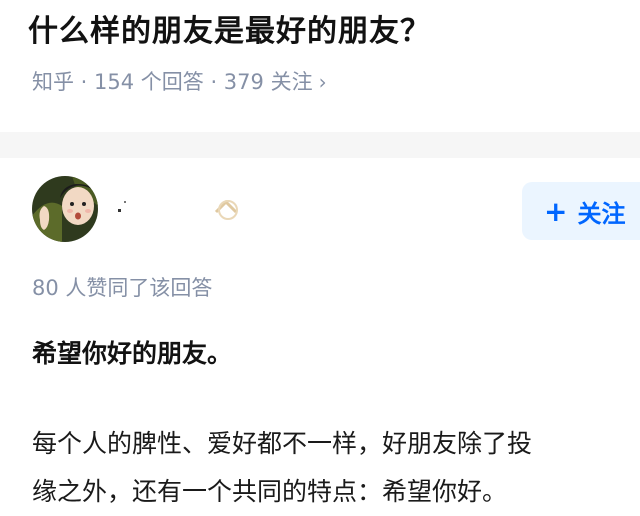  What do you see at coordinates (172, 82) in the screenshot?
I see `question-meta-text: 知乎 · 154 个回答 · 379 关注` at bounding box center [172, 82].